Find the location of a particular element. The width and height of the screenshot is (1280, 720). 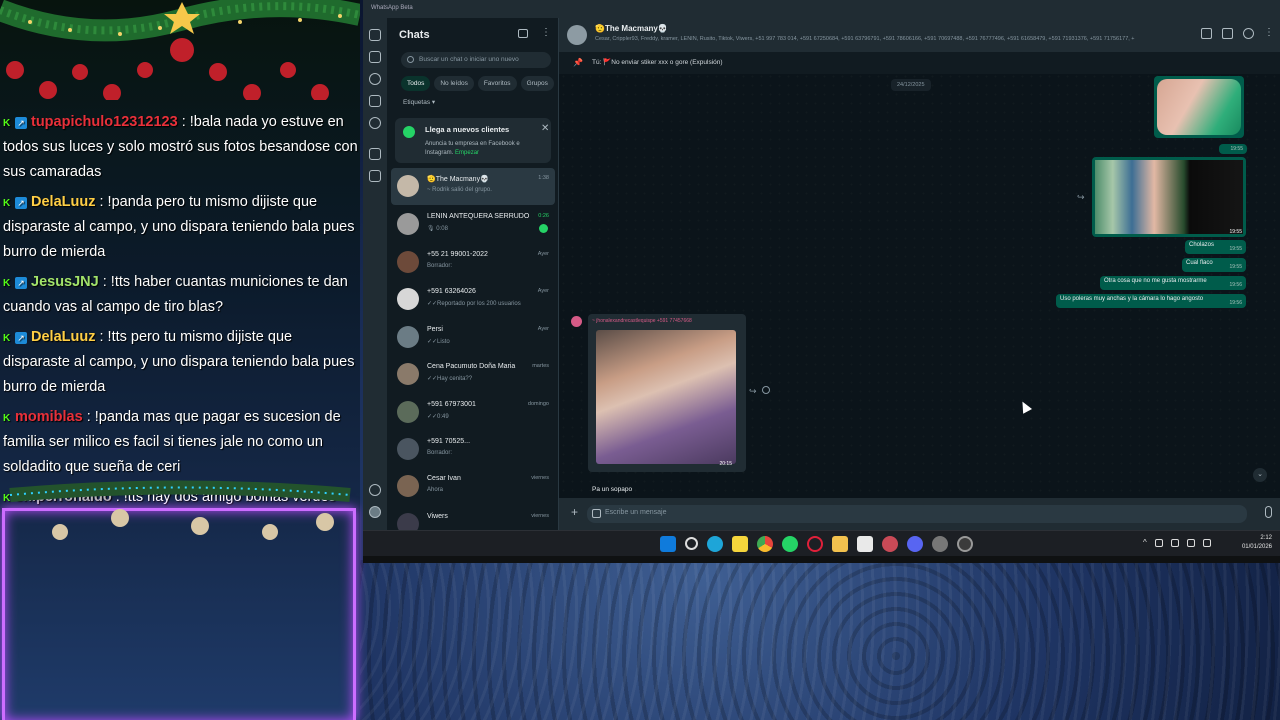

promo-link: Empezar is located at coordinates (467, 153).